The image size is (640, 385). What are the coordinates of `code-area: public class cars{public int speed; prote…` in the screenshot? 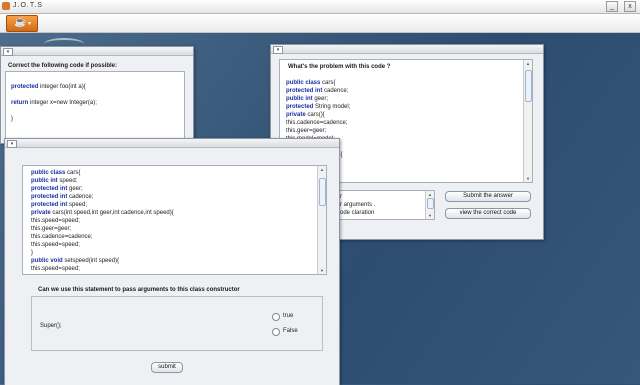 It's located at (174, 220).